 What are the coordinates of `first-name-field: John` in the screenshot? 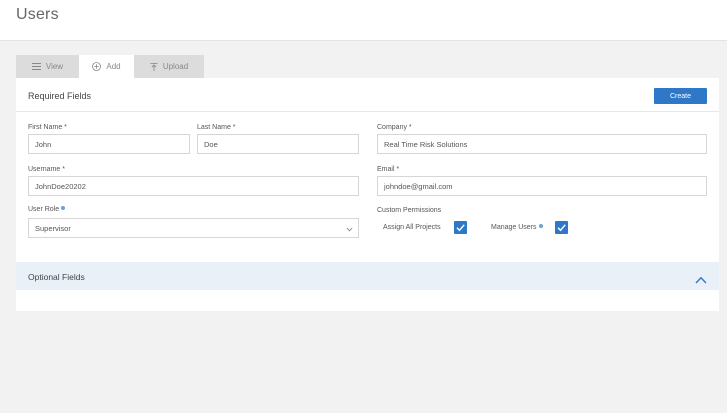 It's located at (109, 144).